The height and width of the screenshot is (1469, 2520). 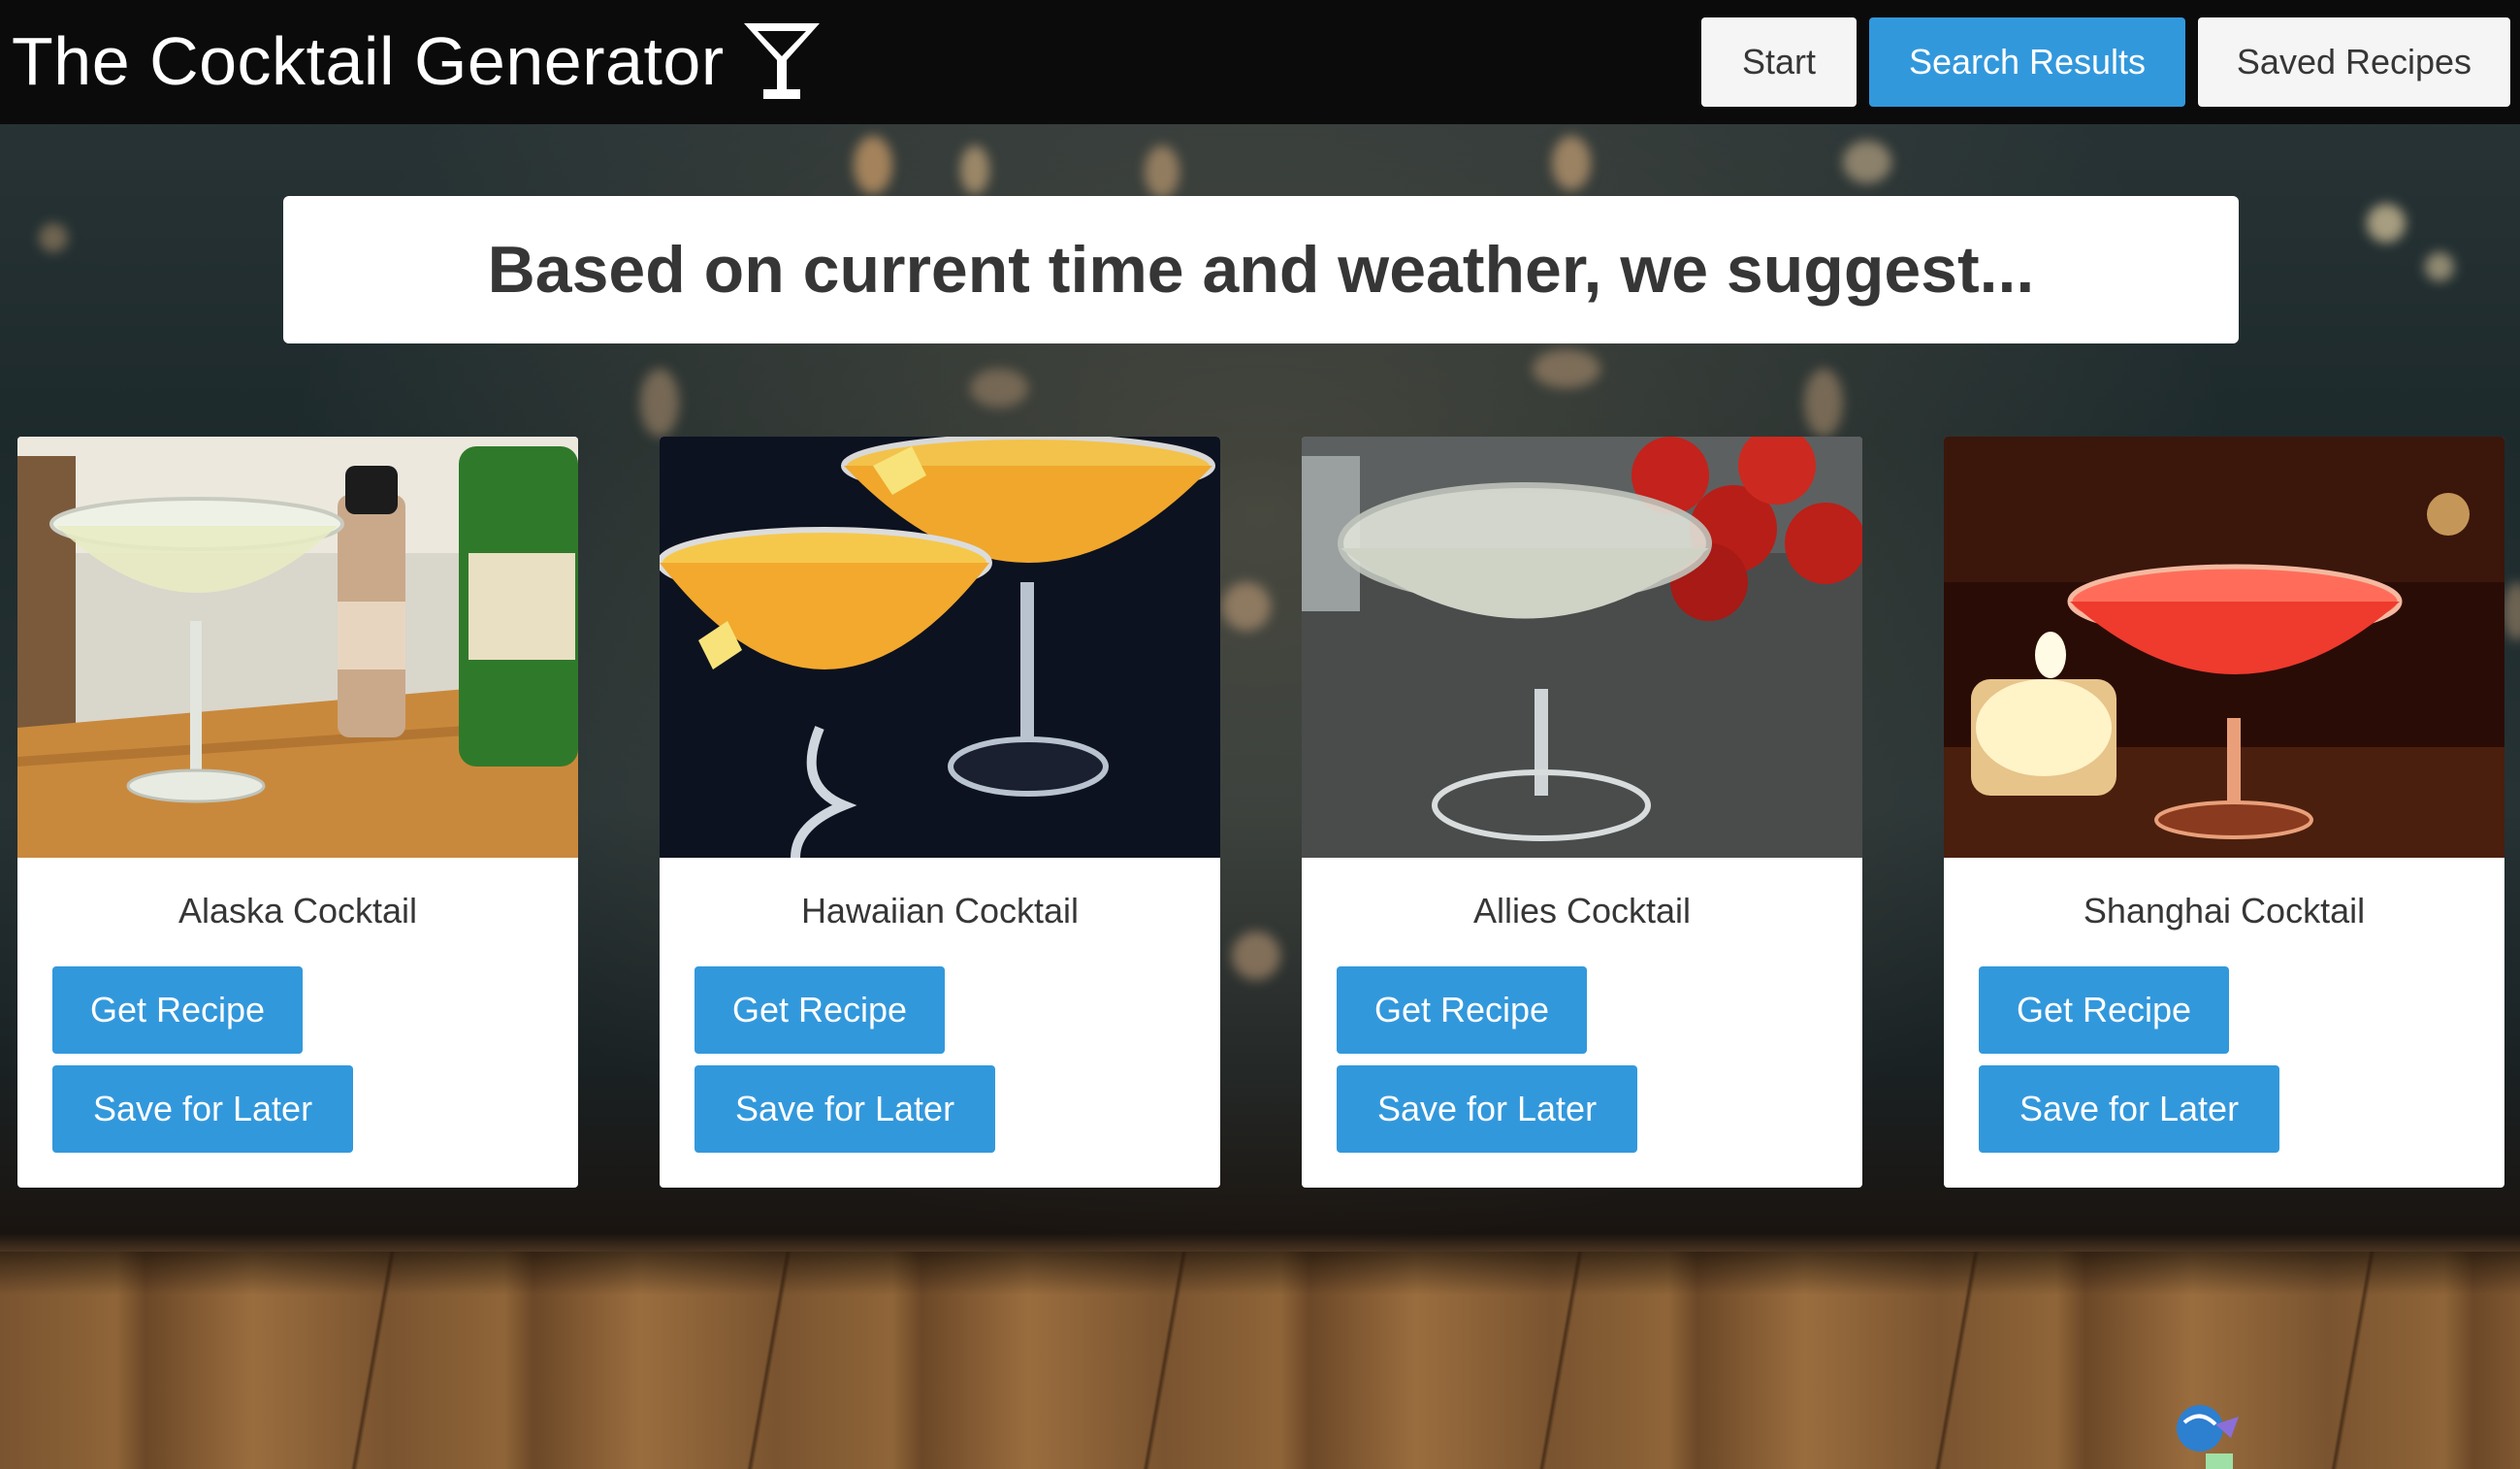 What do you see at coordinates (781, 61) in the screenshot?
I see `martini-glass-icon` at bounding box center [781, 61].